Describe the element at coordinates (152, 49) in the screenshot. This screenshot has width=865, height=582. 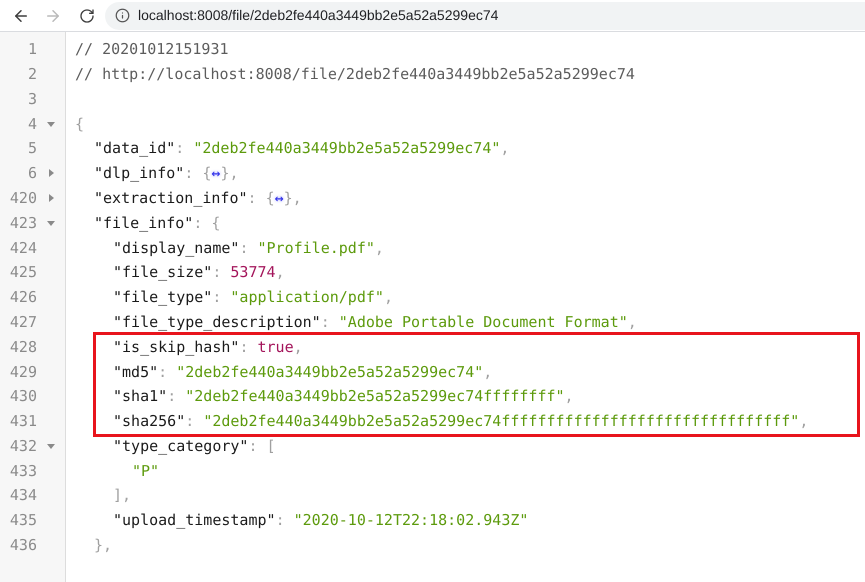
I see `code-line: // 20201012151931` at that location.